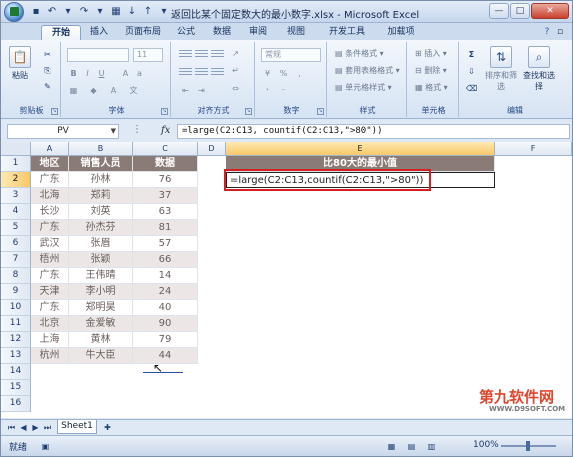 This screenshot has width=573, height=457. Describe the element at coordinates (63, 131) in the screenshot. I see `name-box: PV ▼` at that location.